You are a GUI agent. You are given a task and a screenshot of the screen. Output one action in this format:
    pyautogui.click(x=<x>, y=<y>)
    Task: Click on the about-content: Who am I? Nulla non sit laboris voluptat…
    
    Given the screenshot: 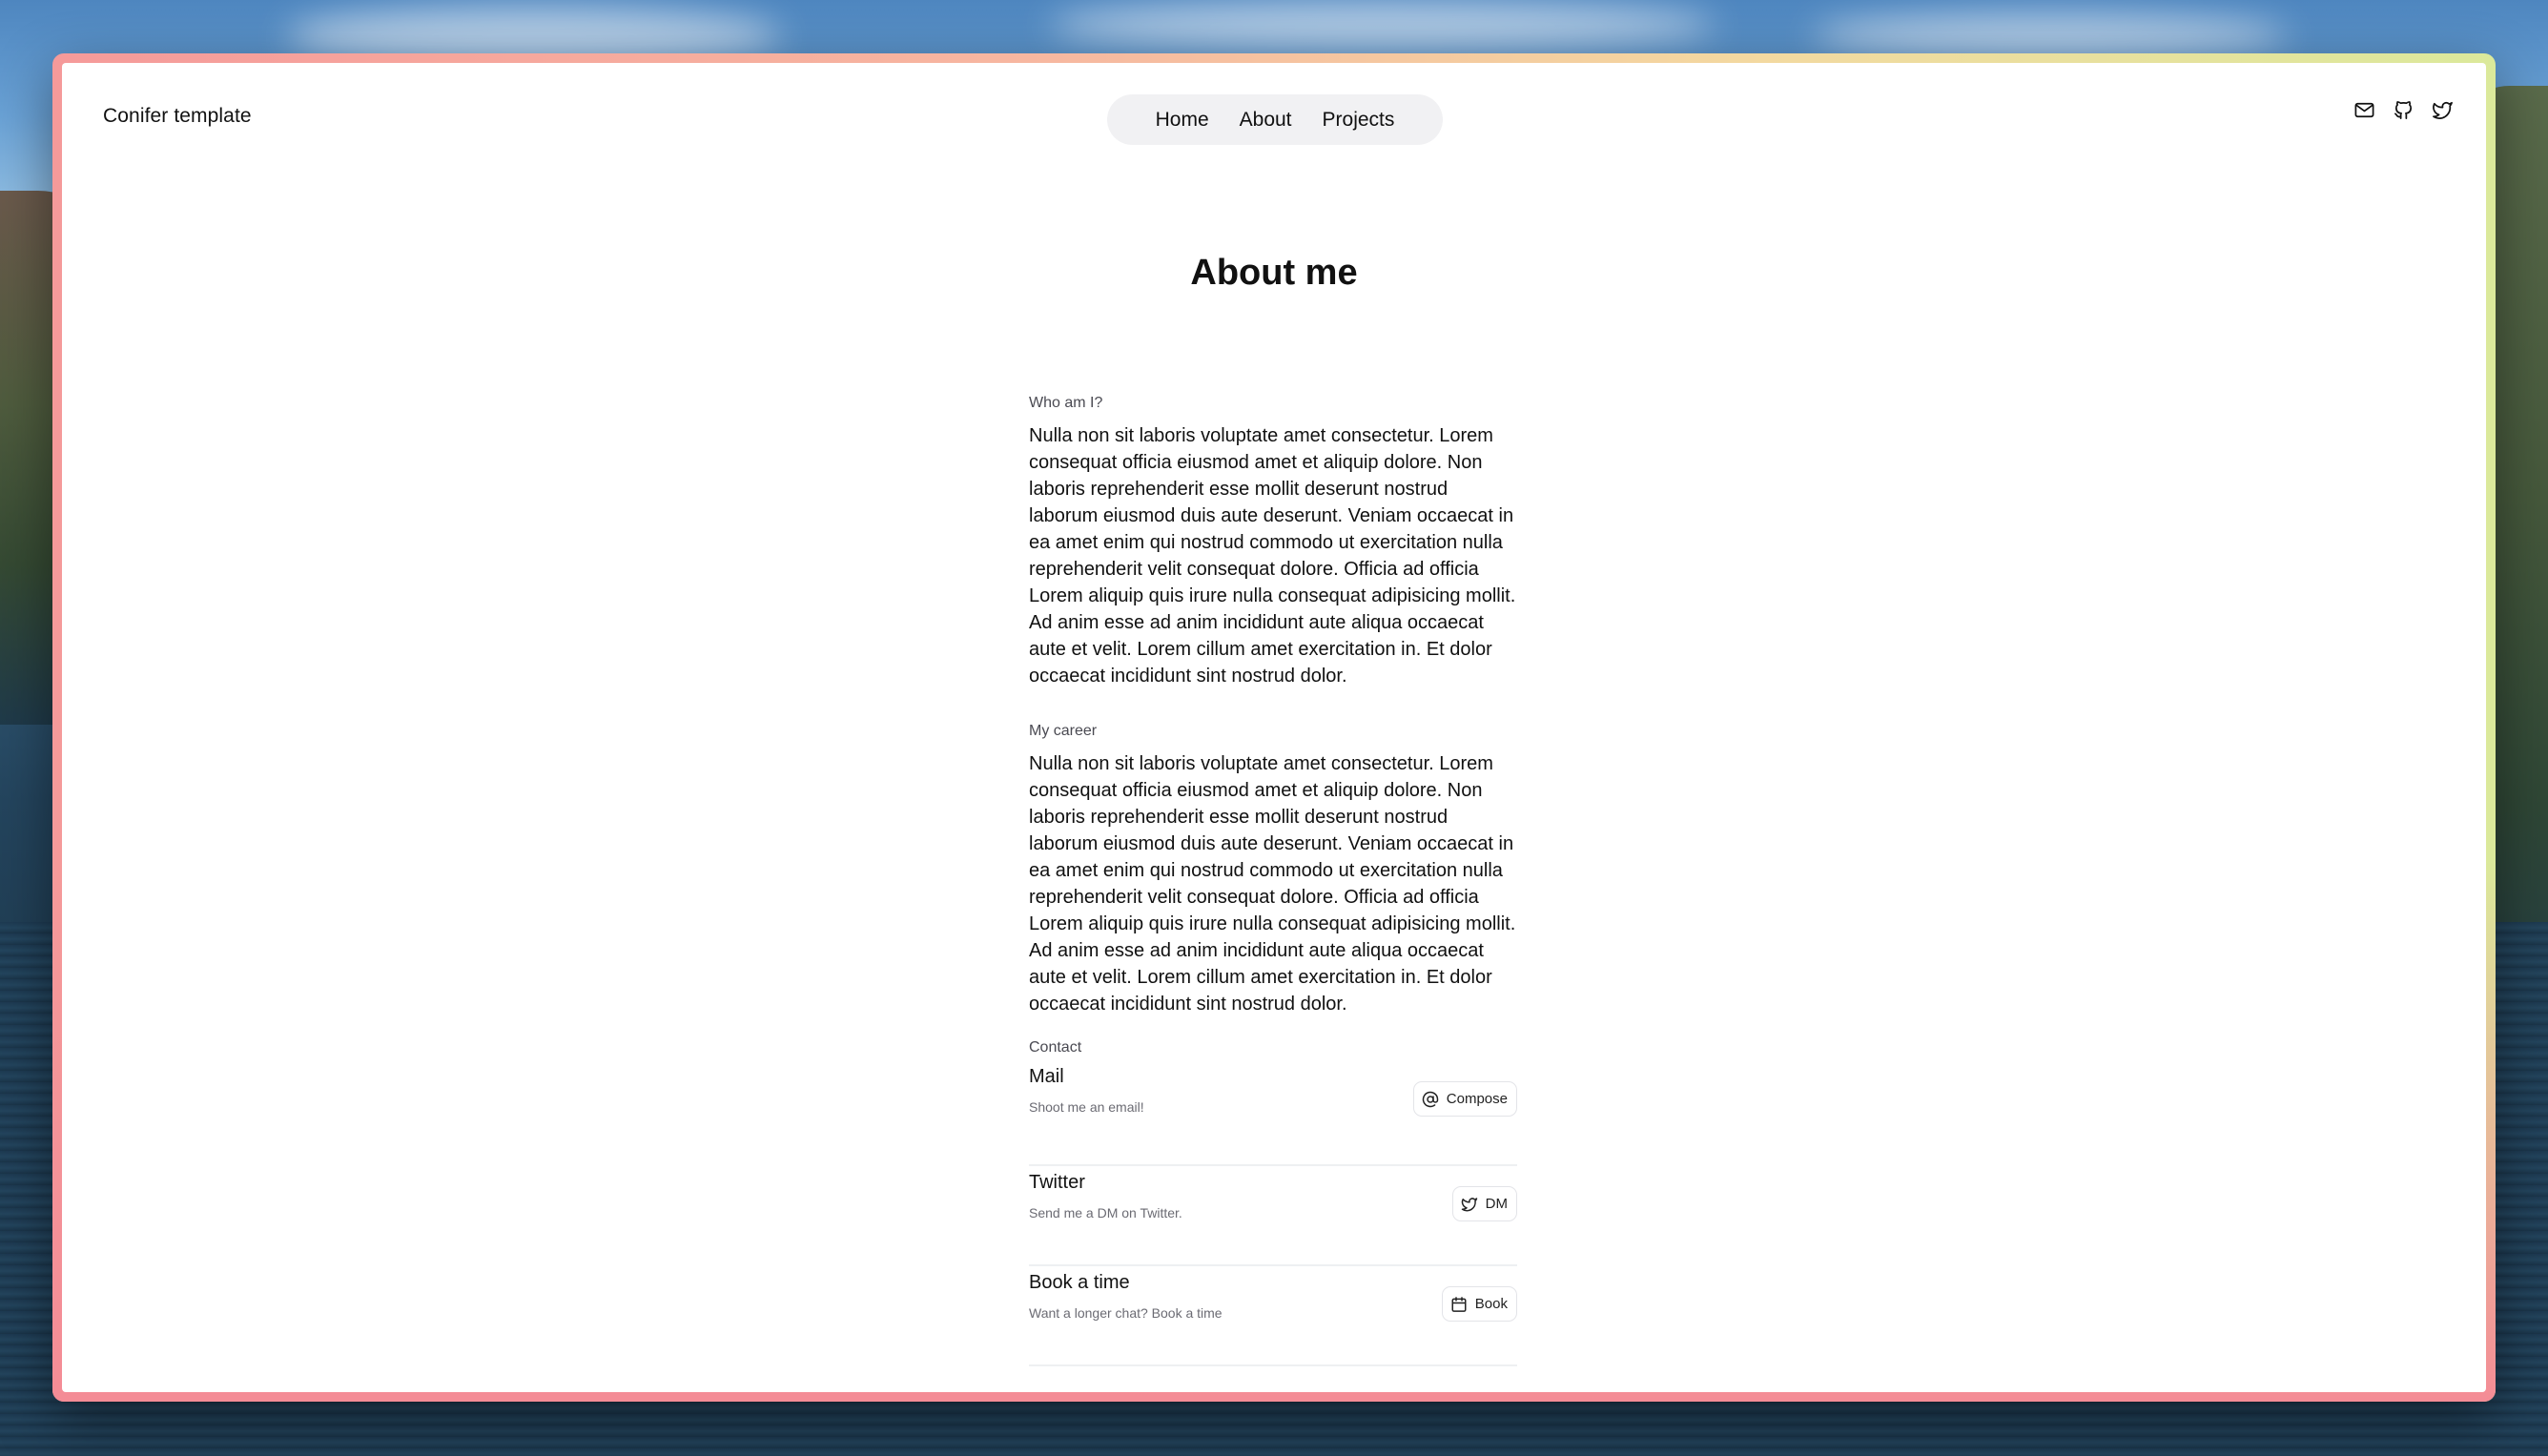 What is the action you would take?
    pyautogui.click(x=1273, y=880)
    